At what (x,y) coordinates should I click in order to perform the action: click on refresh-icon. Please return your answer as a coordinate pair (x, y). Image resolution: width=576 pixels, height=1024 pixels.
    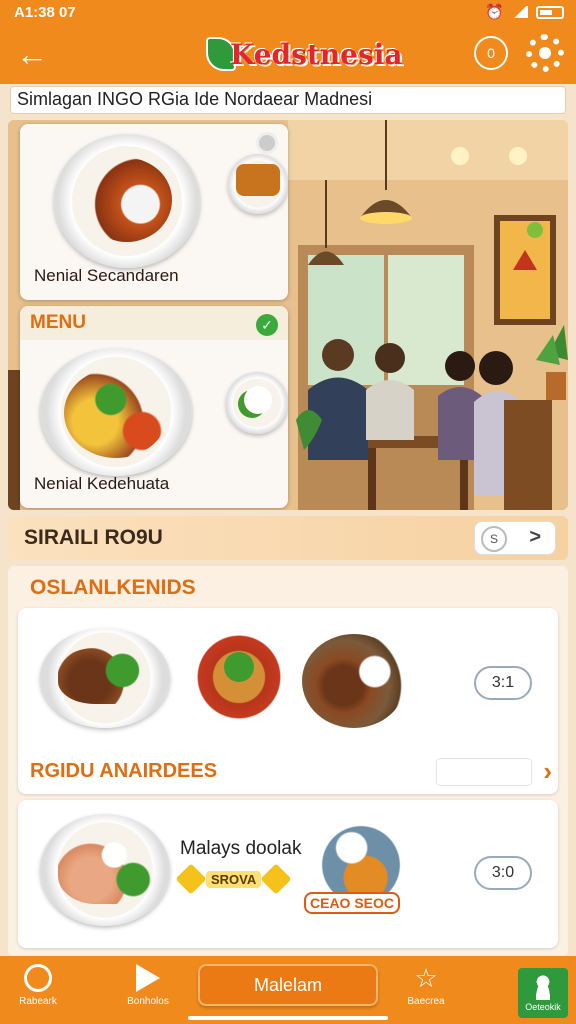
    Looking at the image, I should click on (38, 978).